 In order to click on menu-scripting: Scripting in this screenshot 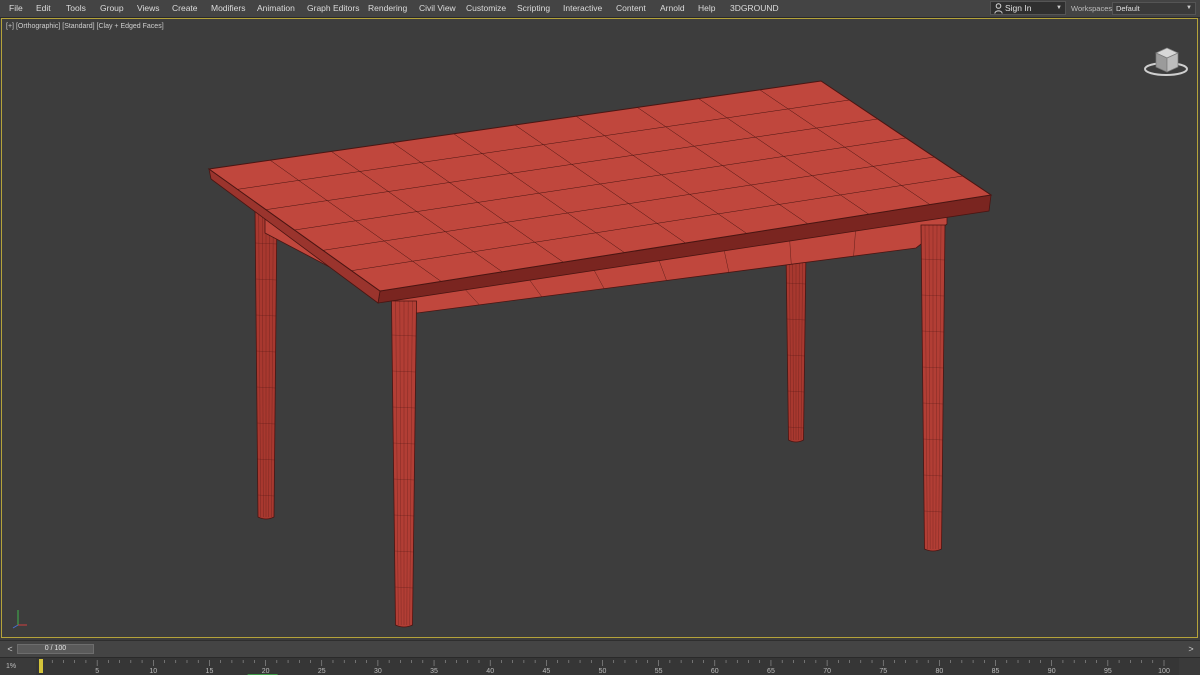, I will do `click(533, 8)`.